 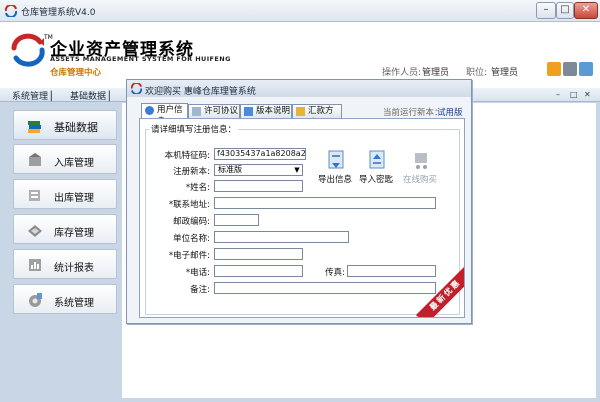 I want to click on promo-ribbon-text: 最新优惠, so click(x=440, y=292).